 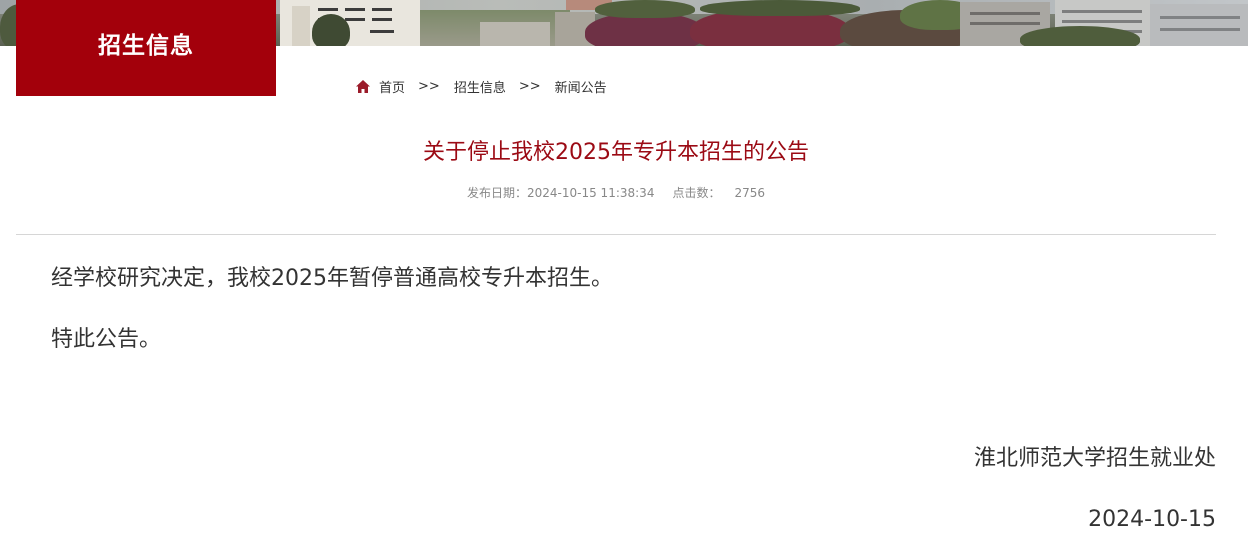 I want to click on article-meta: 发布日期：2024-10-15 11:38:34 点击数： 2756, so click(x=616, y=193).